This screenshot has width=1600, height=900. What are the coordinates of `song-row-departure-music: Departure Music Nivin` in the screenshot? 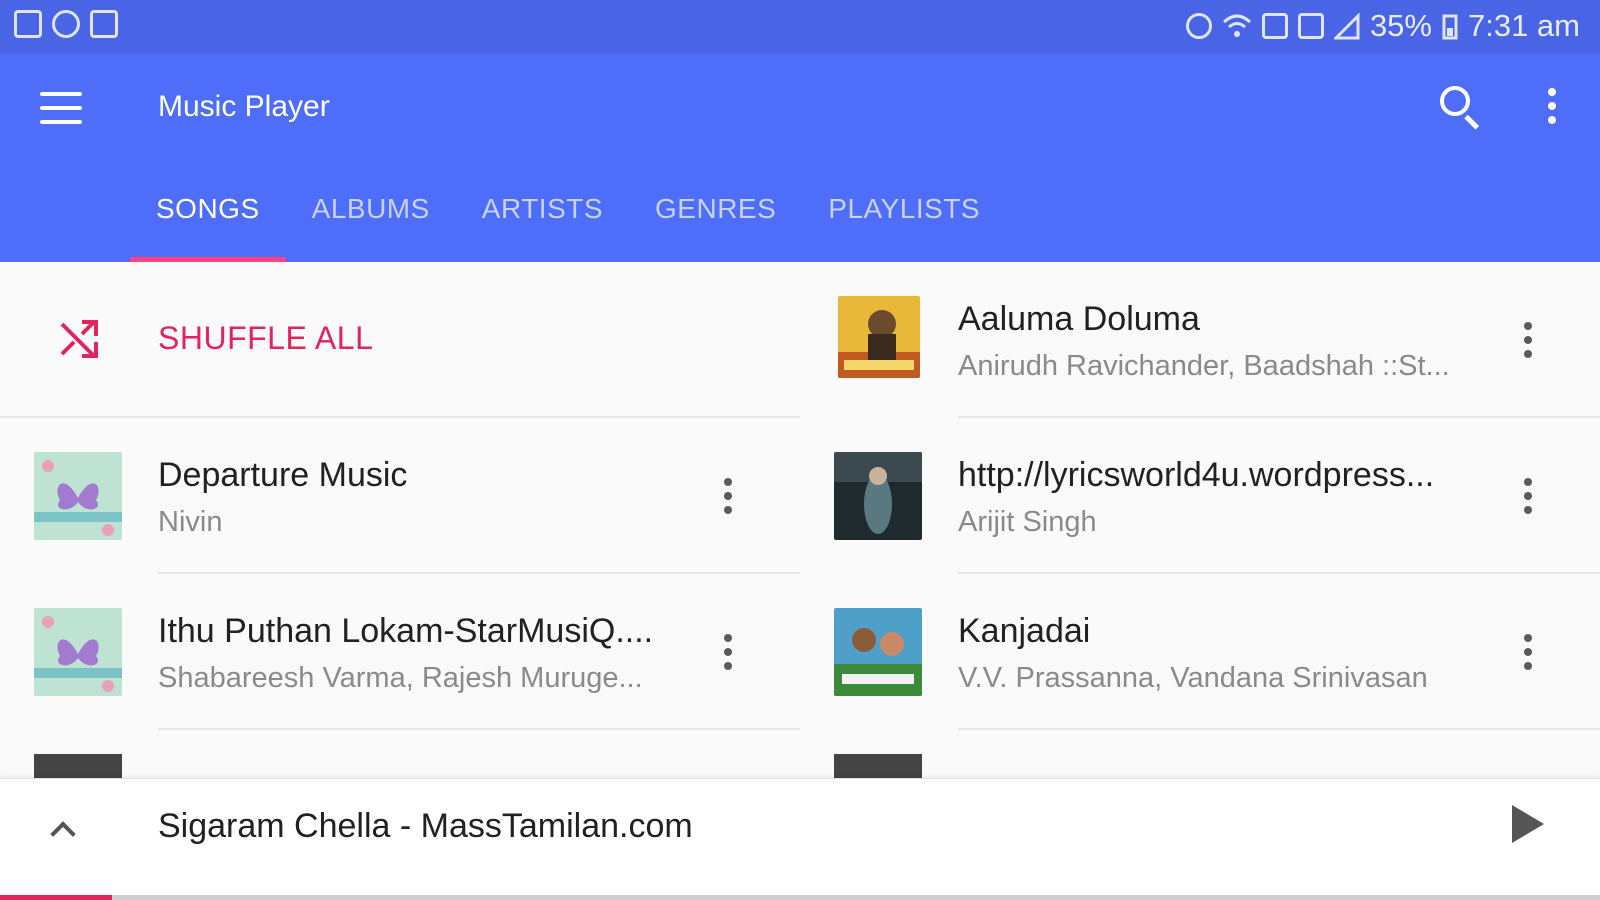 It's located at (400, 496).